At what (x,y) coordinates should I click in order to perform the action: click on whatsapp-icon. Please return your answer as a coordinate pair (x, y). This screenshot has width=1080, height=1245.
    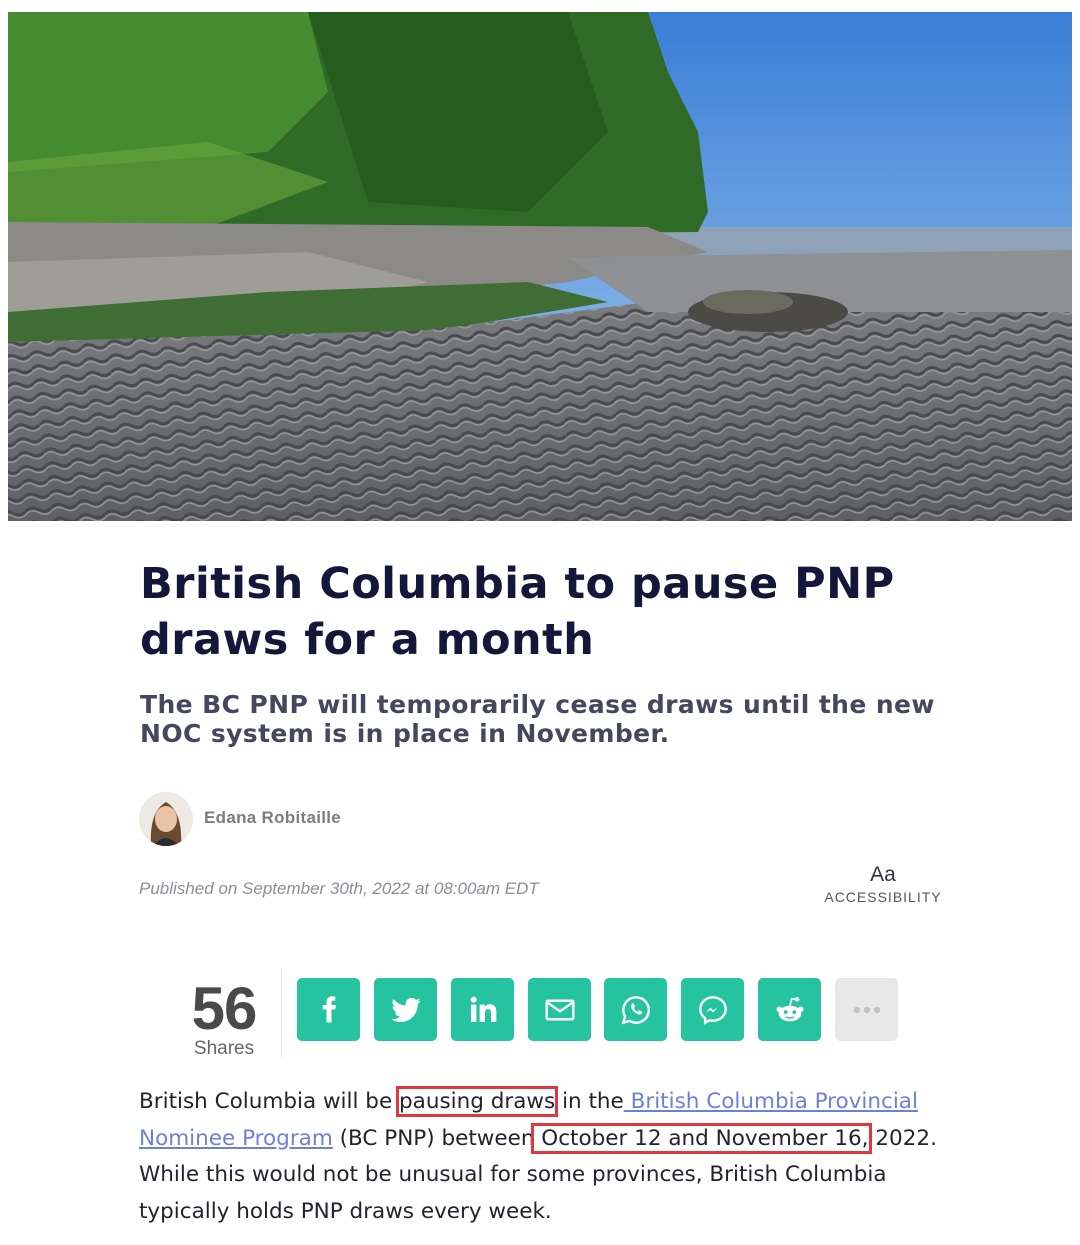
    Looking at the image, I should click on (635, 1009).